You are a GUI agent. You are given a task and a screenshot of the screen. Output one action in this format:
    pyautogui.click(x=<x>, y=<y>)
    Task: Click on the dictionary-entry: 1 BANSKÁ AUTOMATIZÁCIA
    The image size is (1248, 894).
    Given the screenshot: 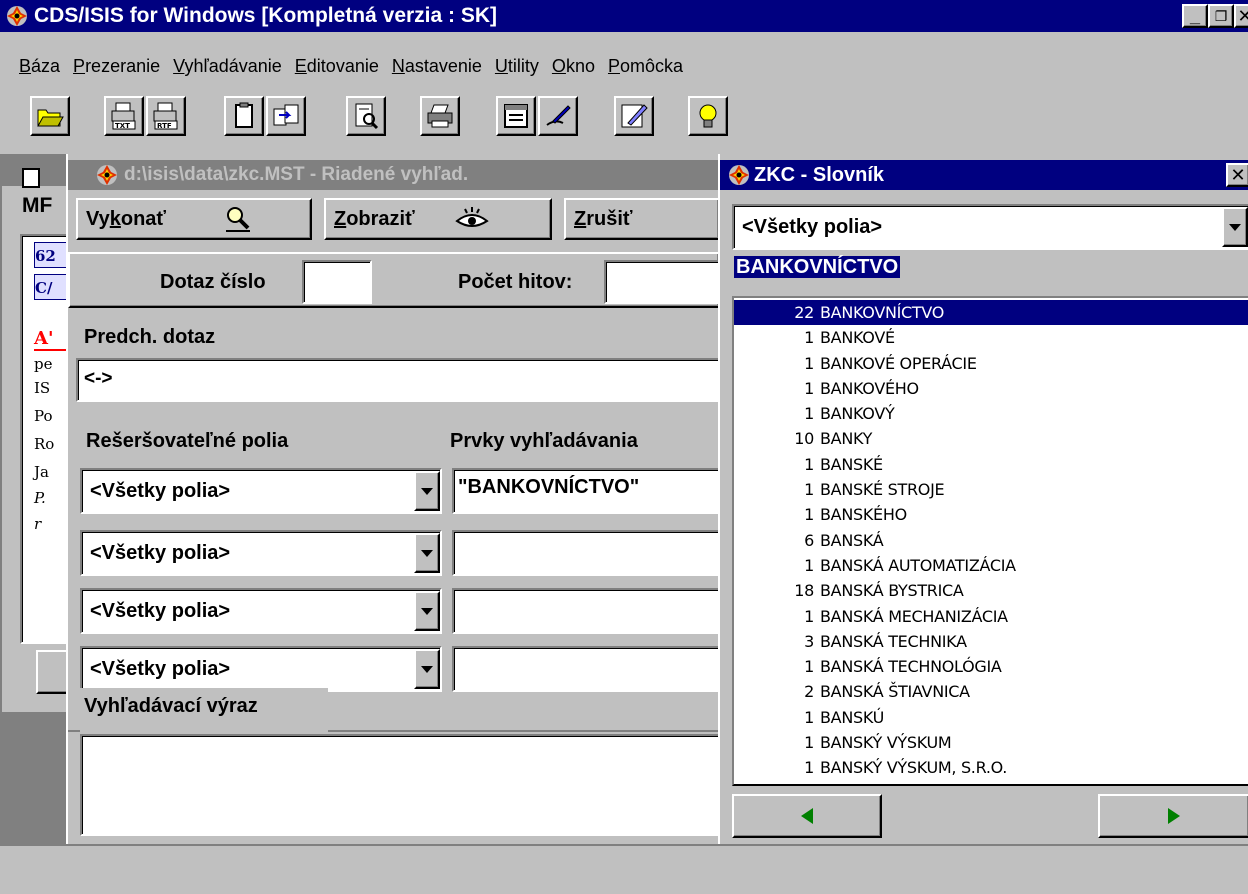 What is the action you would take?
    pyautogui.click(x=991, y=565)
    